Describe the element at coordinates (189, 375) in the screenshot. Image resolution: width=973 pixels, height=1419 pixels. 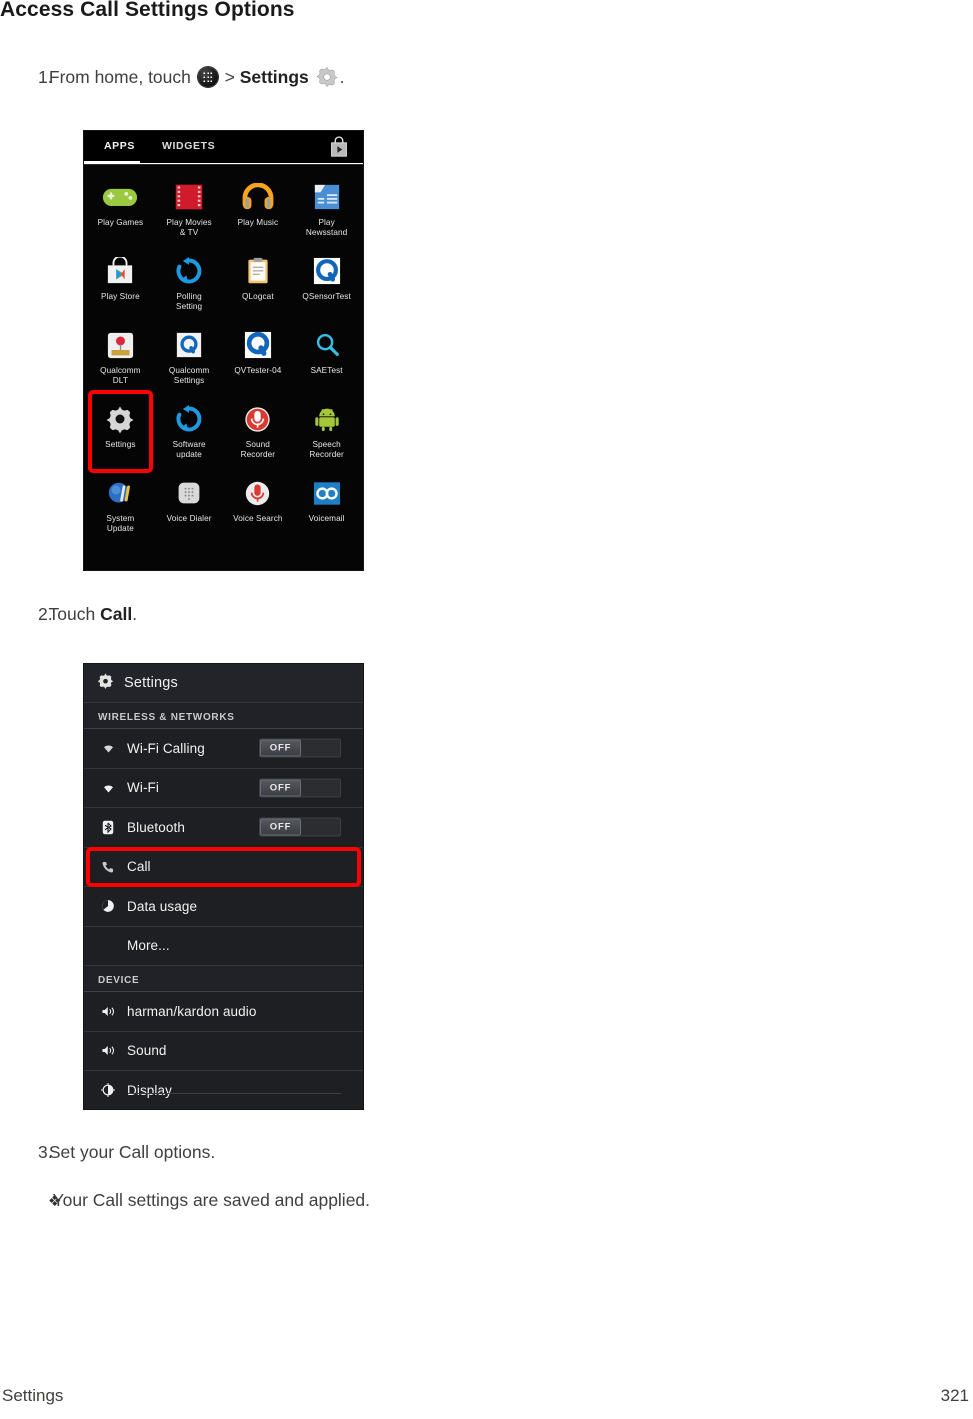
I see `app-label: Qualcomm Settings` at that location.